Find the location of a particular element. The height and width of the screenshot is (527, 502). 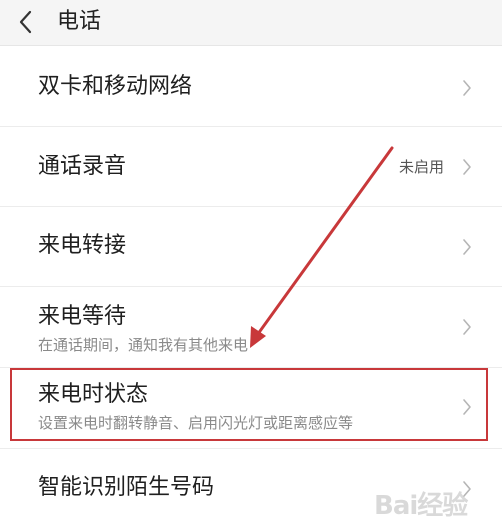

row-subtitle: 设置来电时翻转静音、启用闪光灯或距离感应等 is located at coordinates (196, 423).